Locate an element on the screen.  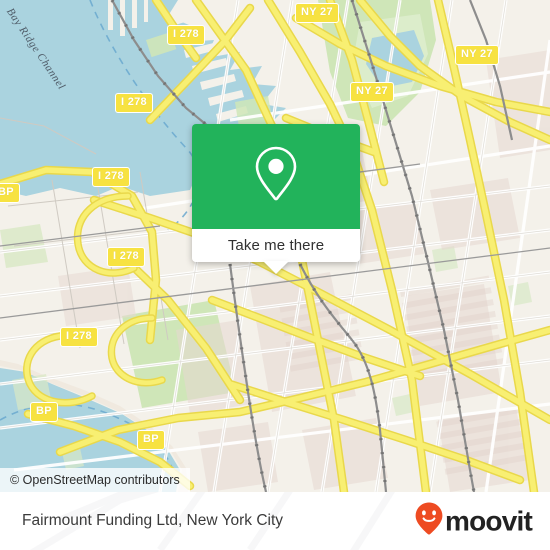
osm-attribution: © OpenStreetMap contributors is located at coordinates (95, 480).